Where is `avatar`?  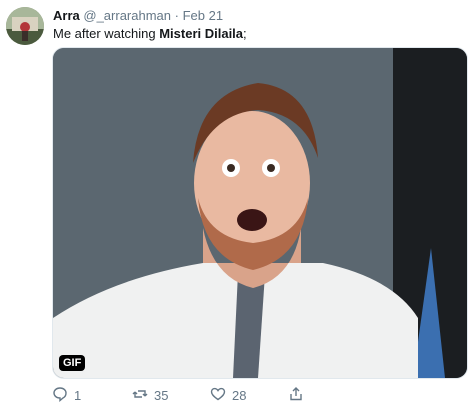
avatar is located at coordinates (25, 26).